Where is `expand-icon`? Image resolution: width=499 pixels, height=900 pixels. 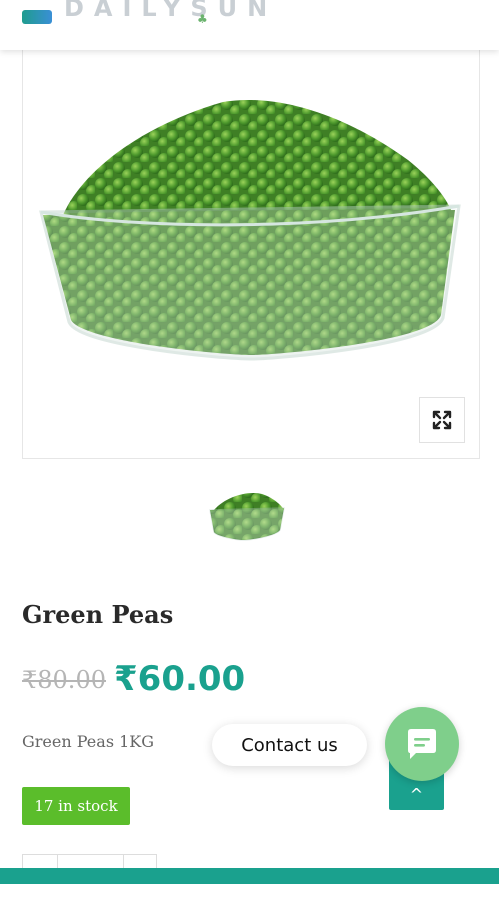 expand-icon is located at coordinates (442, 420).